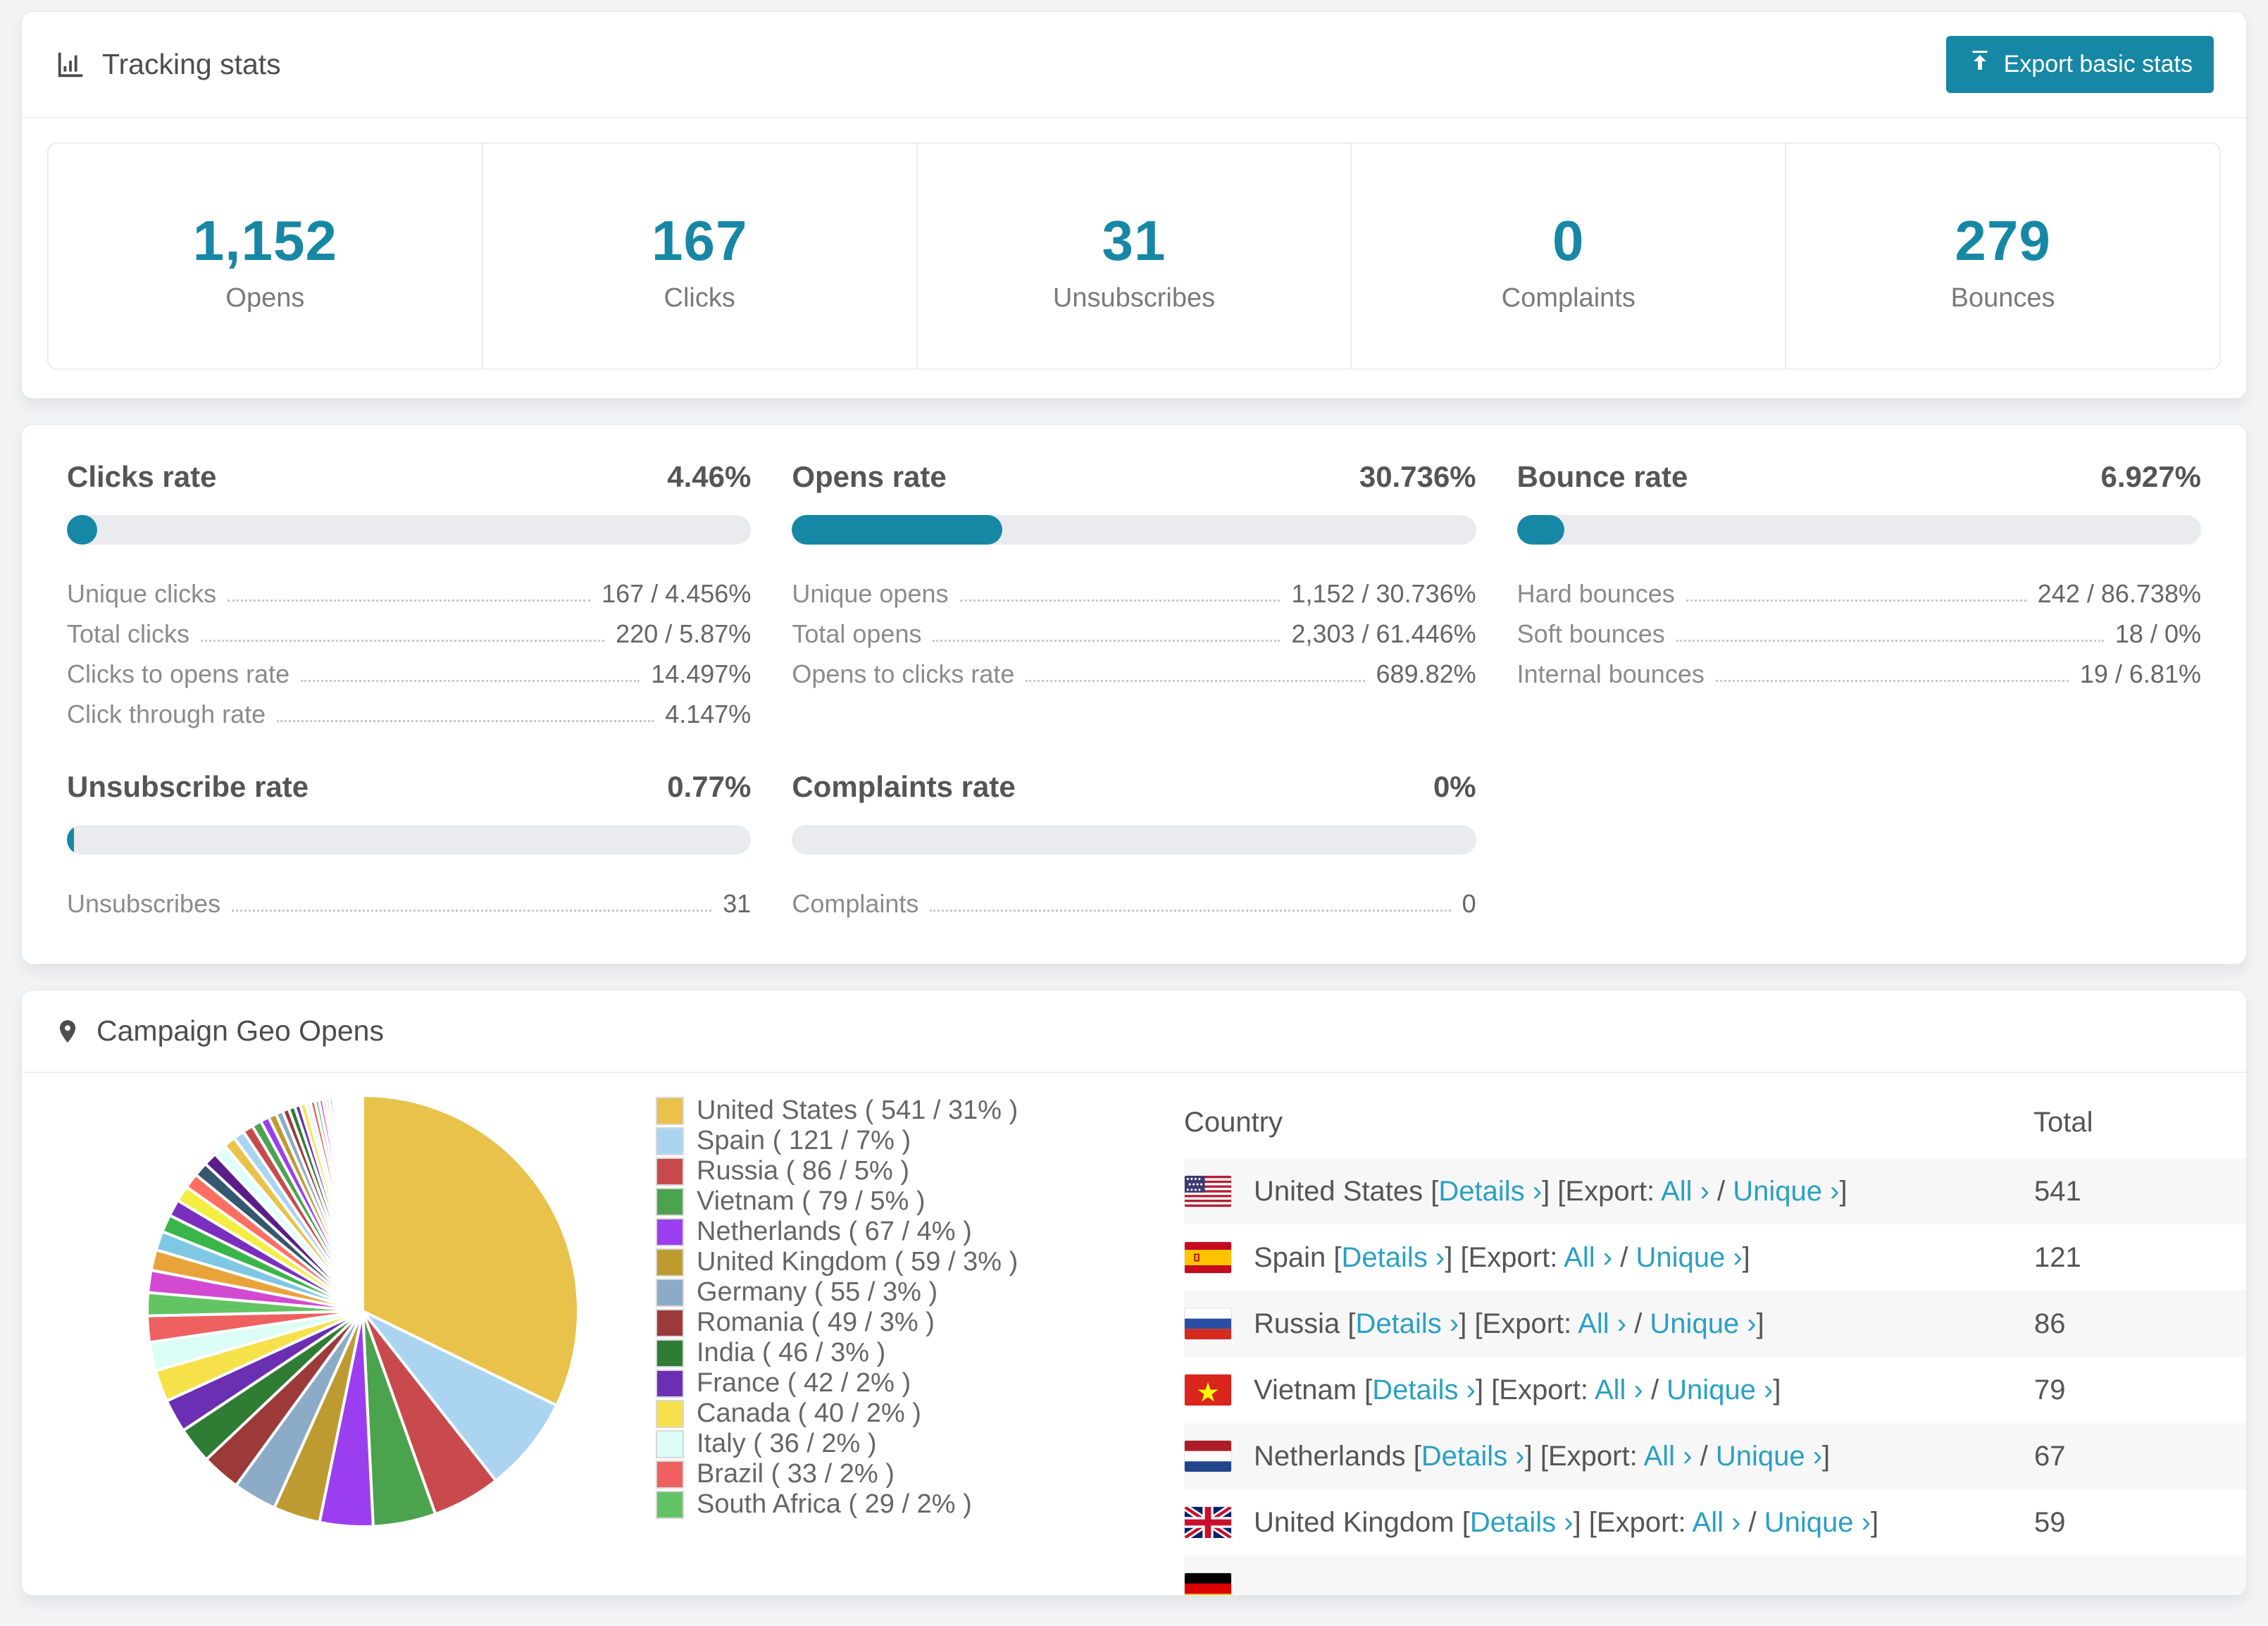 This screenshot has height=1626, width=2268. Describe the element at coordinates (178, 674) in the screenshot. I see `rate-detail-label: Clicks to opens rate` at that location.